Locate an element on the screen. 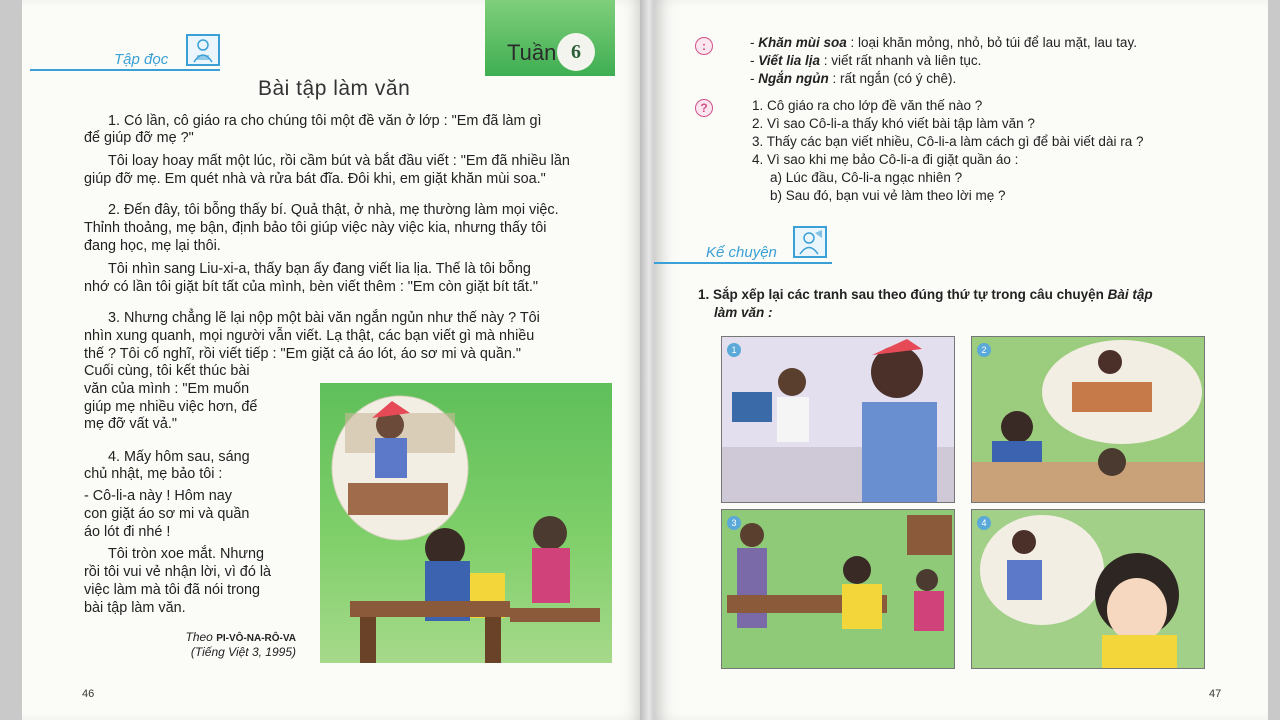 This screenshot has width=1280, height=720. text-line: việc làm mà tôi đã nói trong is located at coordinates (172, 590).